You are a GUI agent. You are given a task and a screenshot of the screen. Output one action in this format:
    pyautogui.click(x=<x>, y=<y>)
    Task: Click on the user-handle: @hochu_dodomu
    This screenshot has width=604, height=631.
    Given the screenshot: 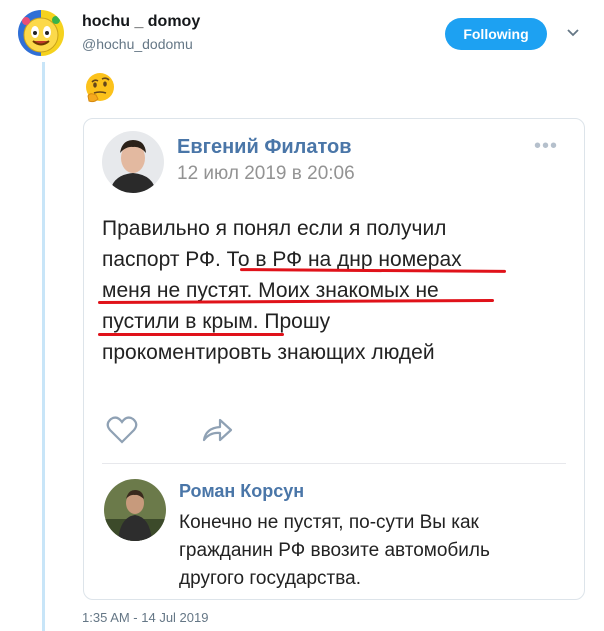 What is the action you would take?
    pyautogui.click(x=137, y=44)
    